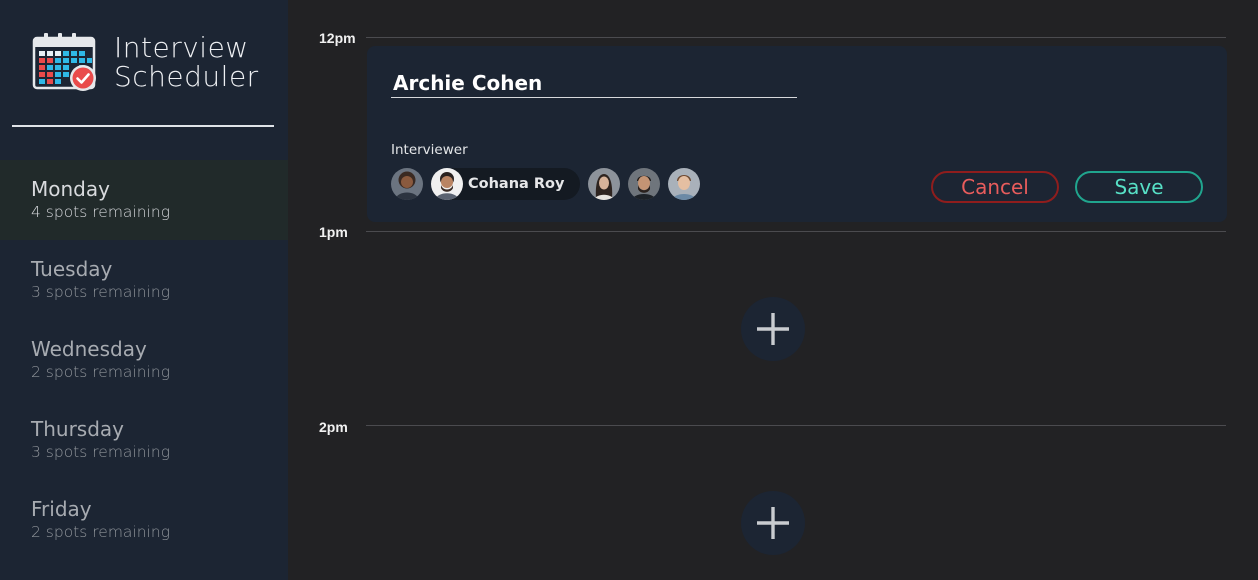 The height and width of the screenshot is (580, 1258). Describe the element at coordinates (181, 47) in the screenshot. I see `app-title-line1: Interview` at that location.